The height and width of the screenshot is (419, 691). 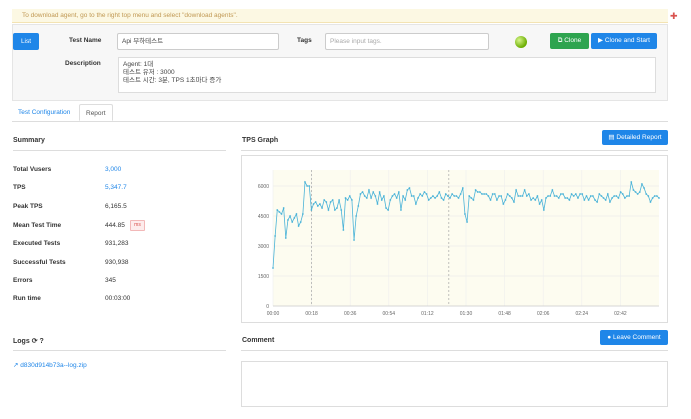 I want to click on stat-label-executed-tests: Executed Tests, so click(x=37, y=243).